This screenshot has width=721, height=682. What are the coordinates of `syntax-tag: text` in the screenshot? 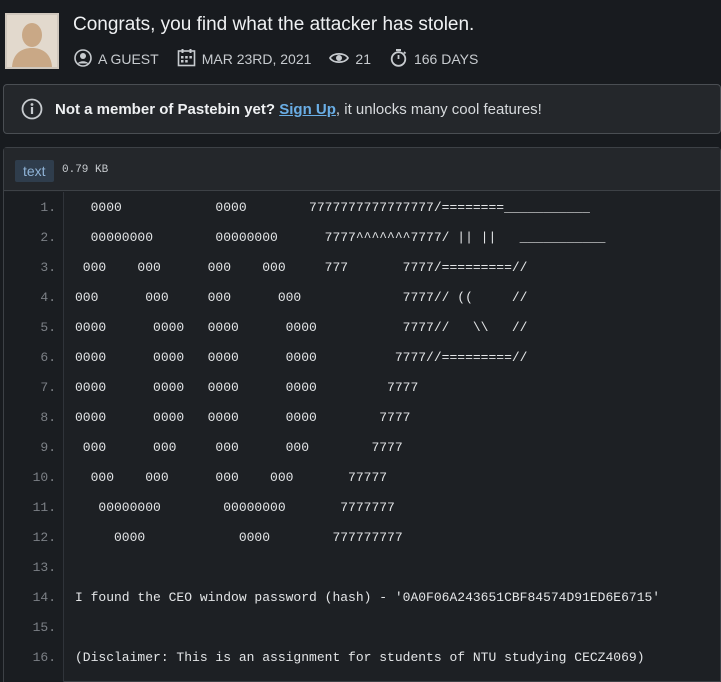 It's located at (34, 171).